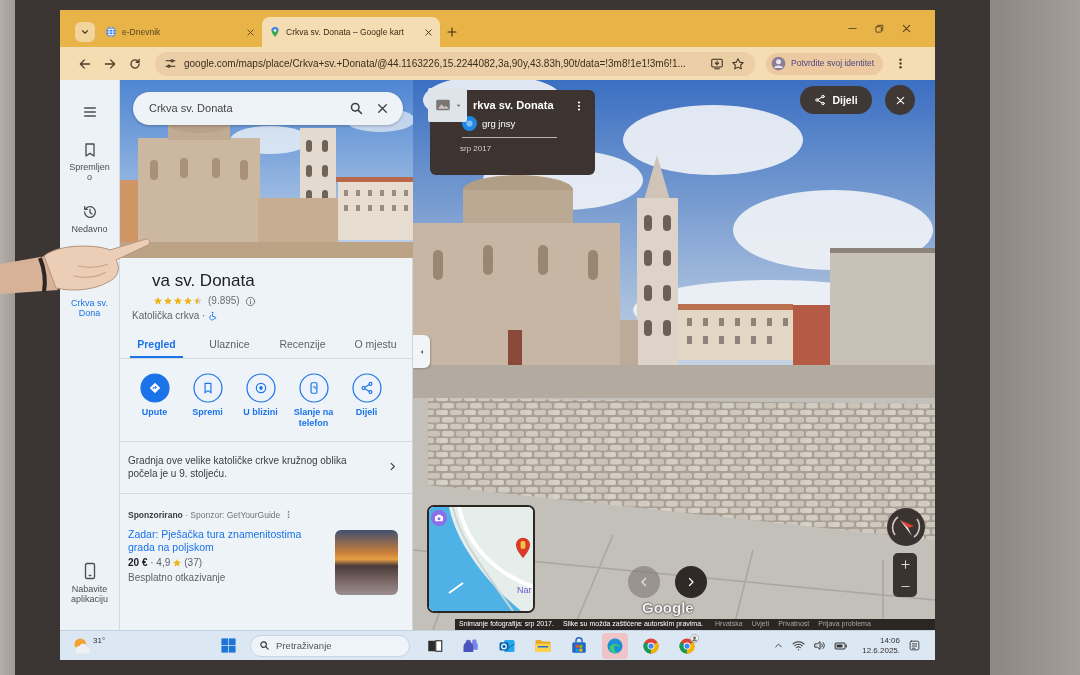  Describe the element at coordinates (260, 400) in the screenshot. I see `action-button: U blizini` at that location.